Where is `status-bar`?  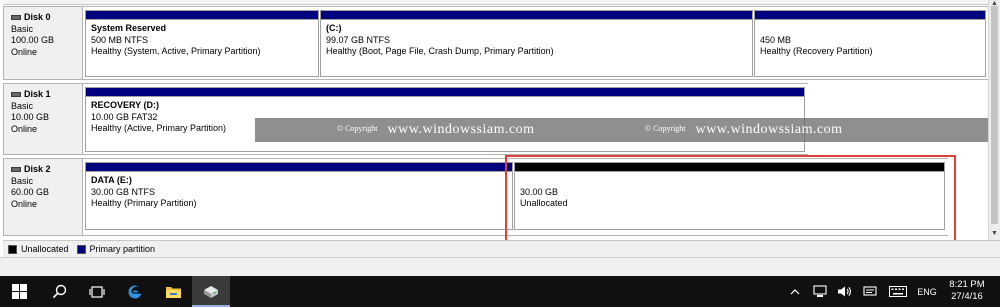 status-bar is located at coordinates (500, 266).